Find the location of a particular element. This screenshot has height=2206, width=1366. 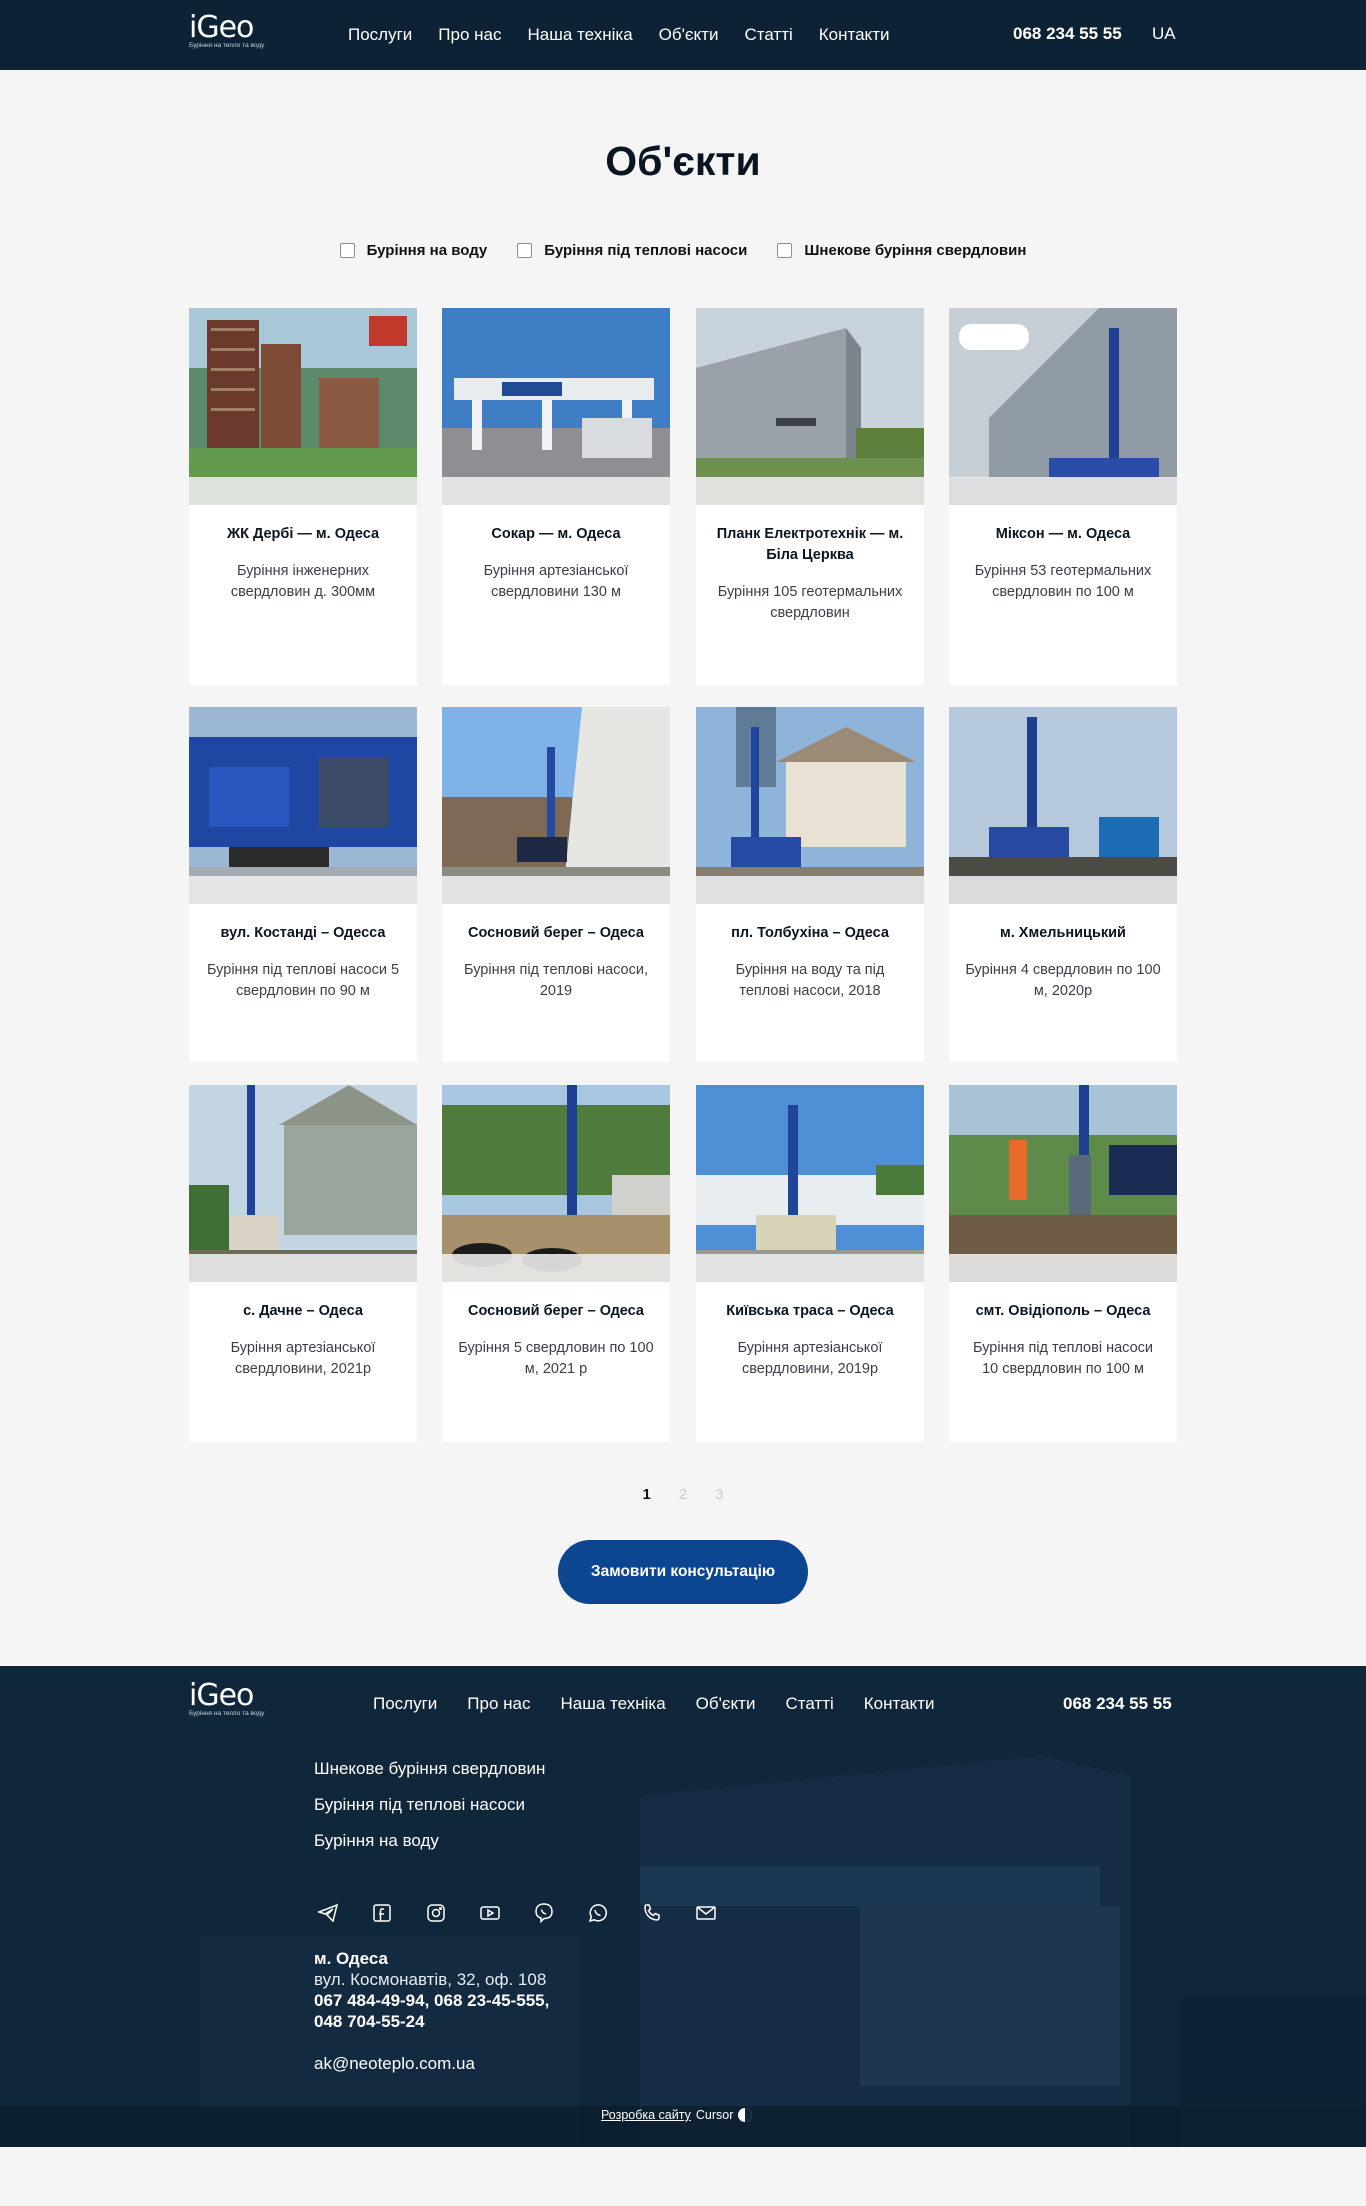

page-2-link: 2 is located at coordinates (683, 1494).